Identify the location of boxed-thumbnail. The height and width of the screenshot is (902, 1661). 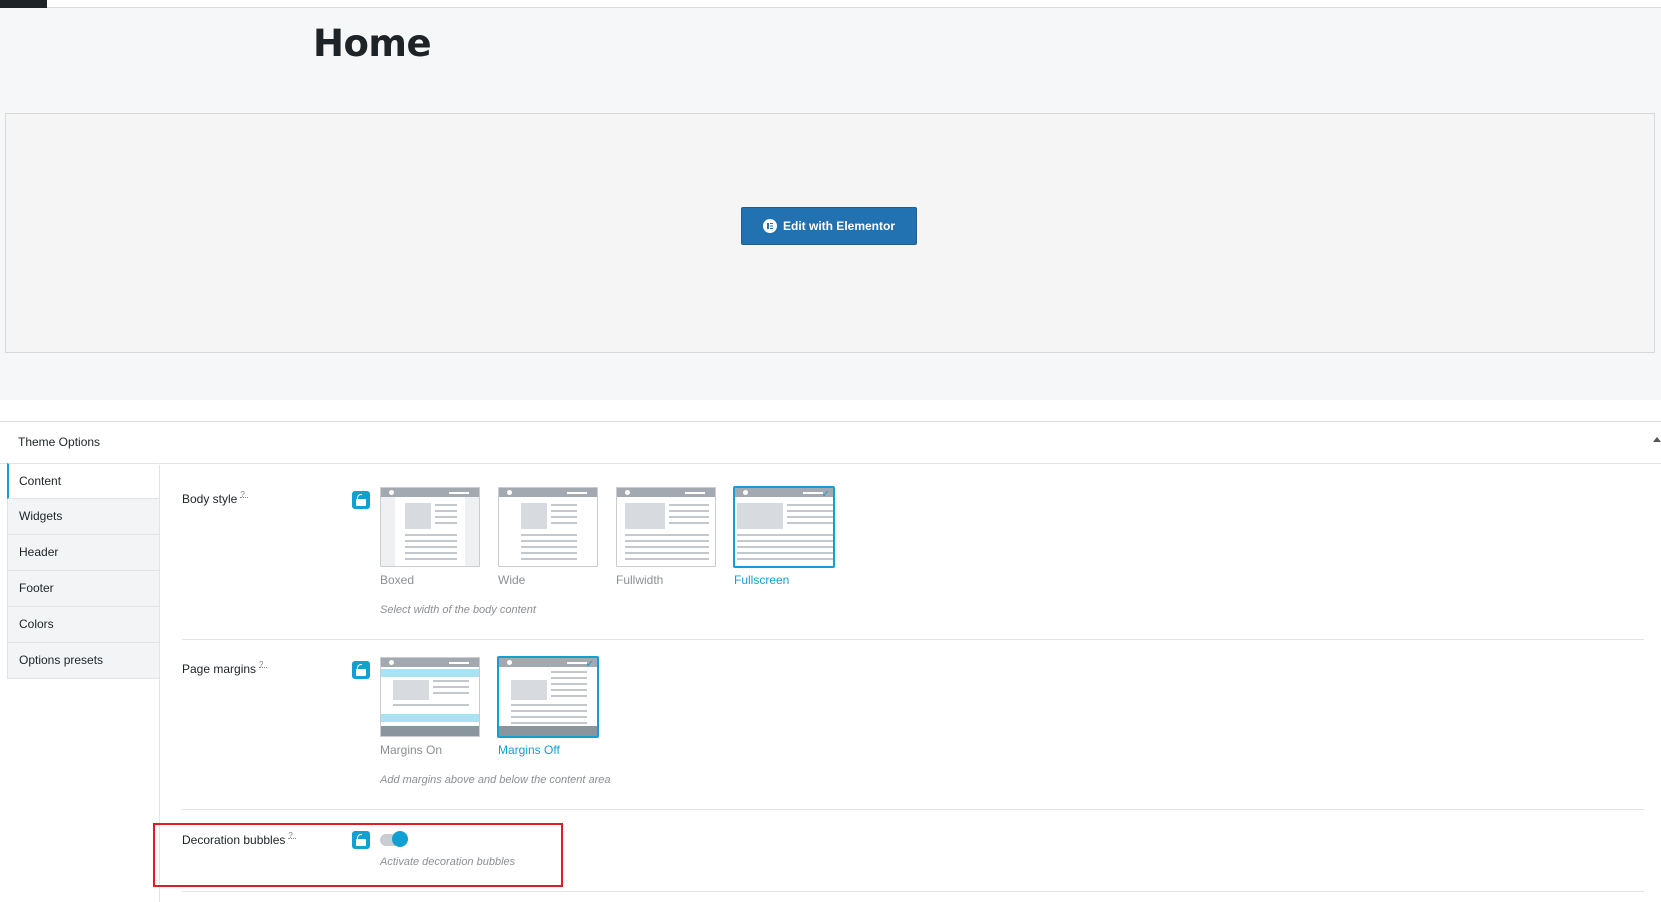
(430, 527).